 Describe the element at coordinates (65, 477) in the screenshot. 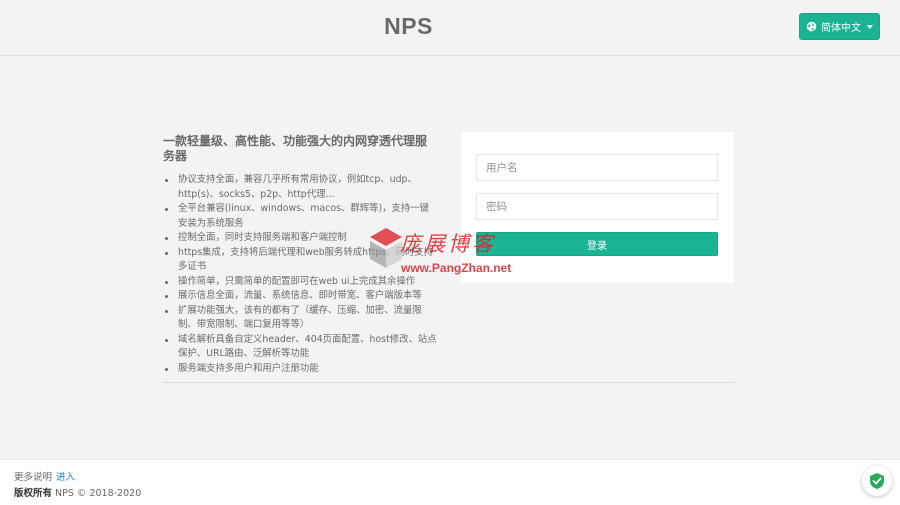

I see `more-info-link: 进入` at that location.